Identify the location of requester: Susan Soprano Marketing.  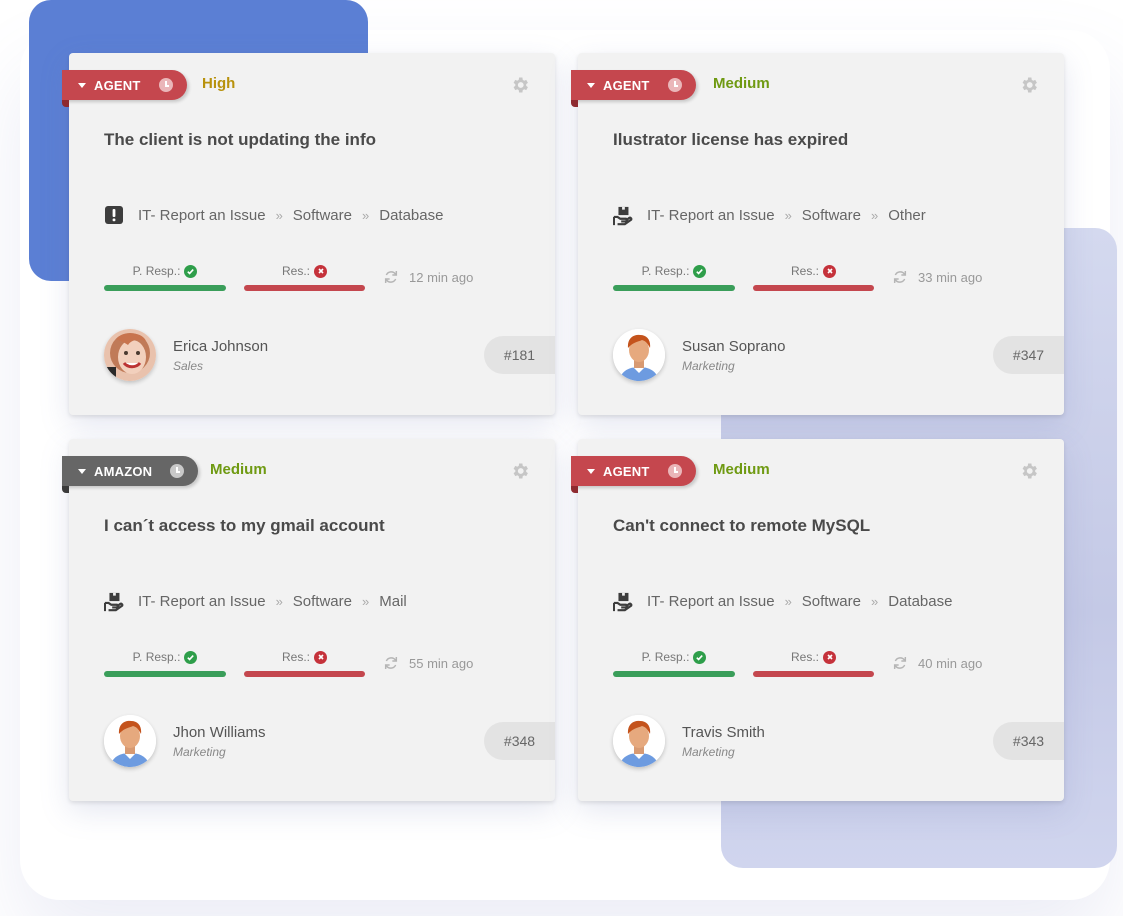
(699, 355).